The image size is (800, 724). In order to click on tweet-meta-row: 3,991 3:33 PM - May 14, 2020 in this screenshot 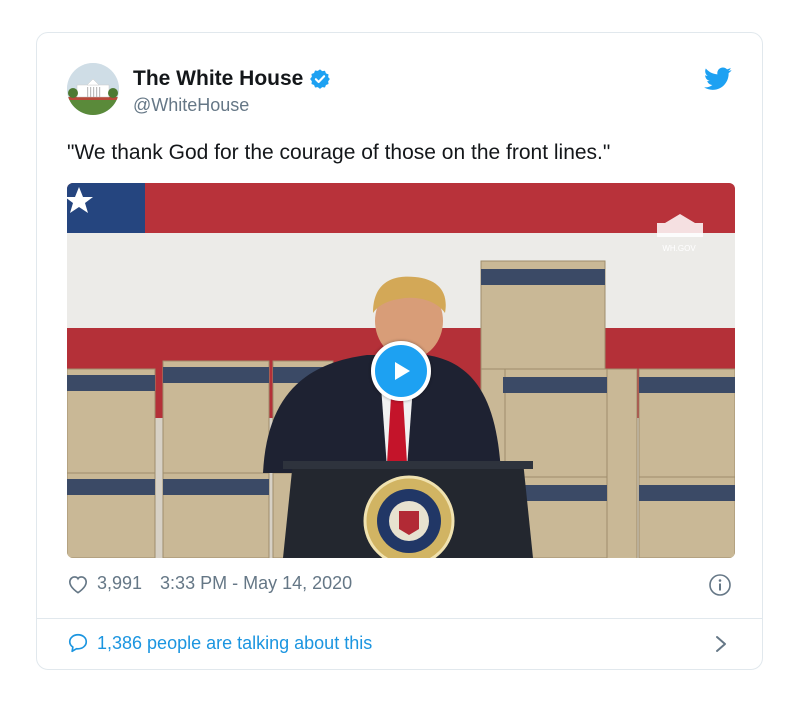, I will do `click(209, 583)`.